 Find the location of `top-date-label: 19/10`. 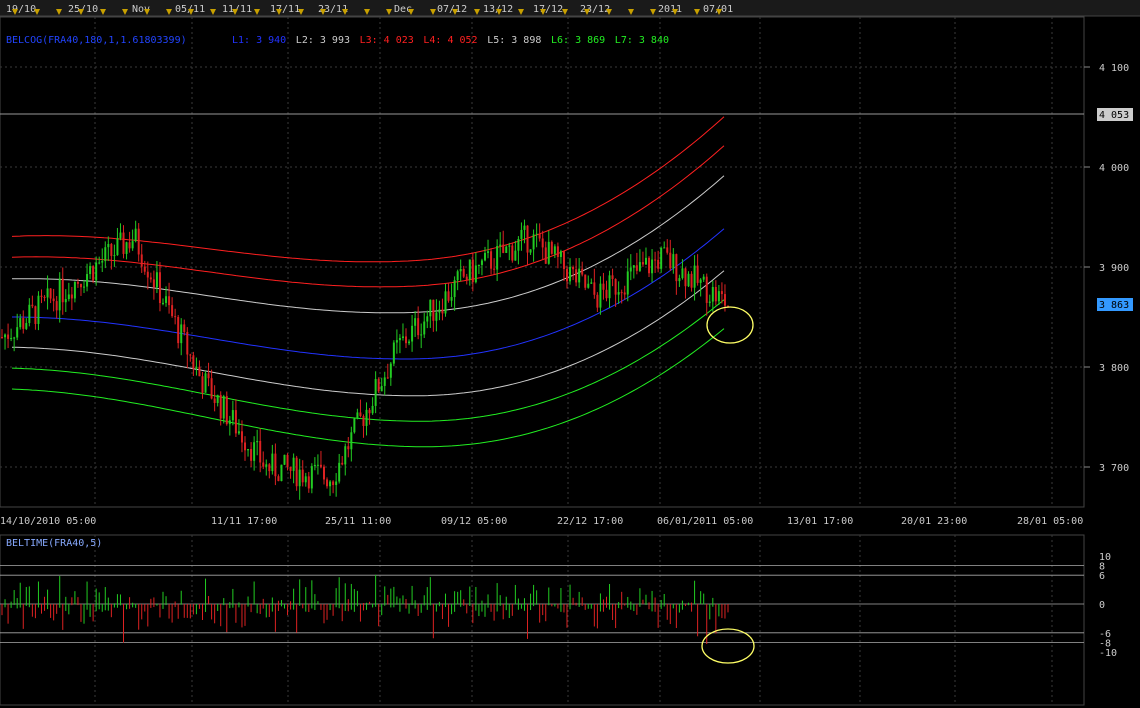

top-date-label: 19/10 is located at coordinates (21, 9).